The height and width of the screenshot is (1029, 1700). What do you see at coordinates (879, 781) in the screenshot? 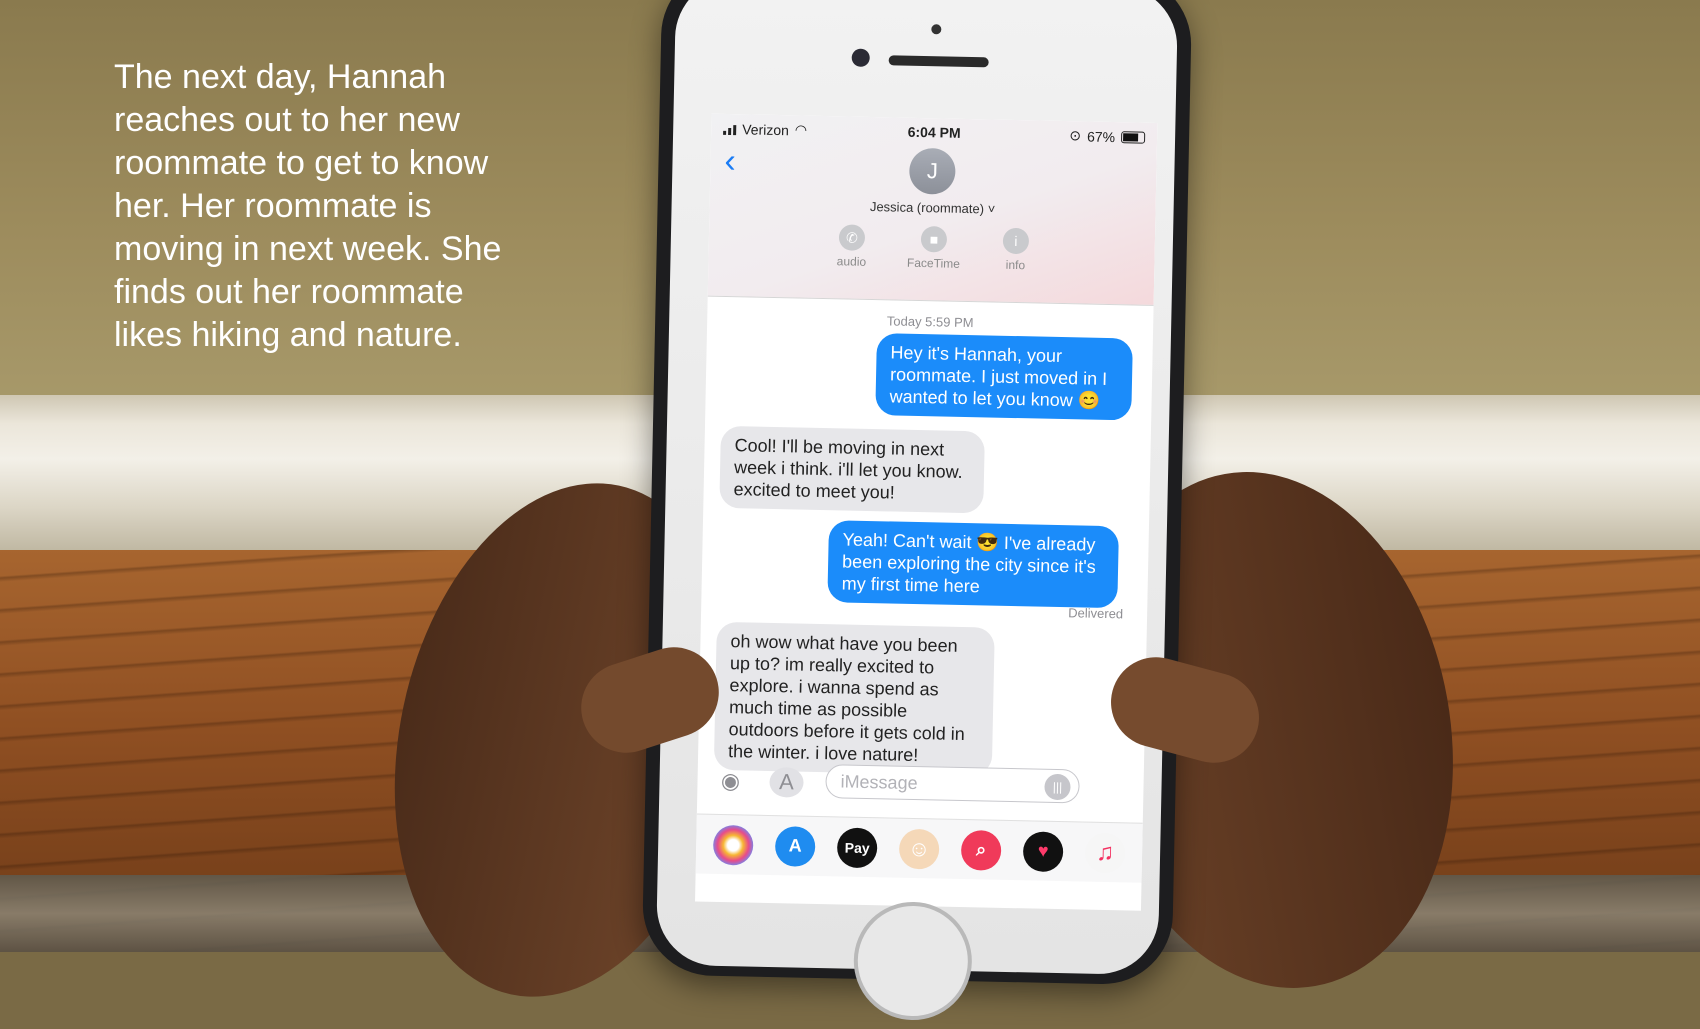
I see `imessage-placeholder: iMessage` at bounding box center [879, 781].